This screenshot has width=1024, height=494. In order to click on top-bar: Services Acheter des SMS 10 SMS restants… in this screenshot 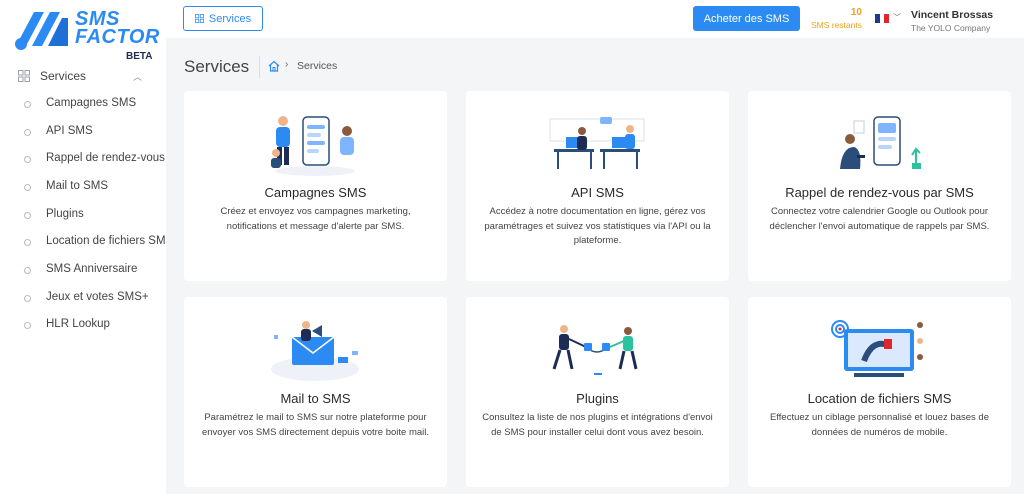, I will do `click(595, 19)`.